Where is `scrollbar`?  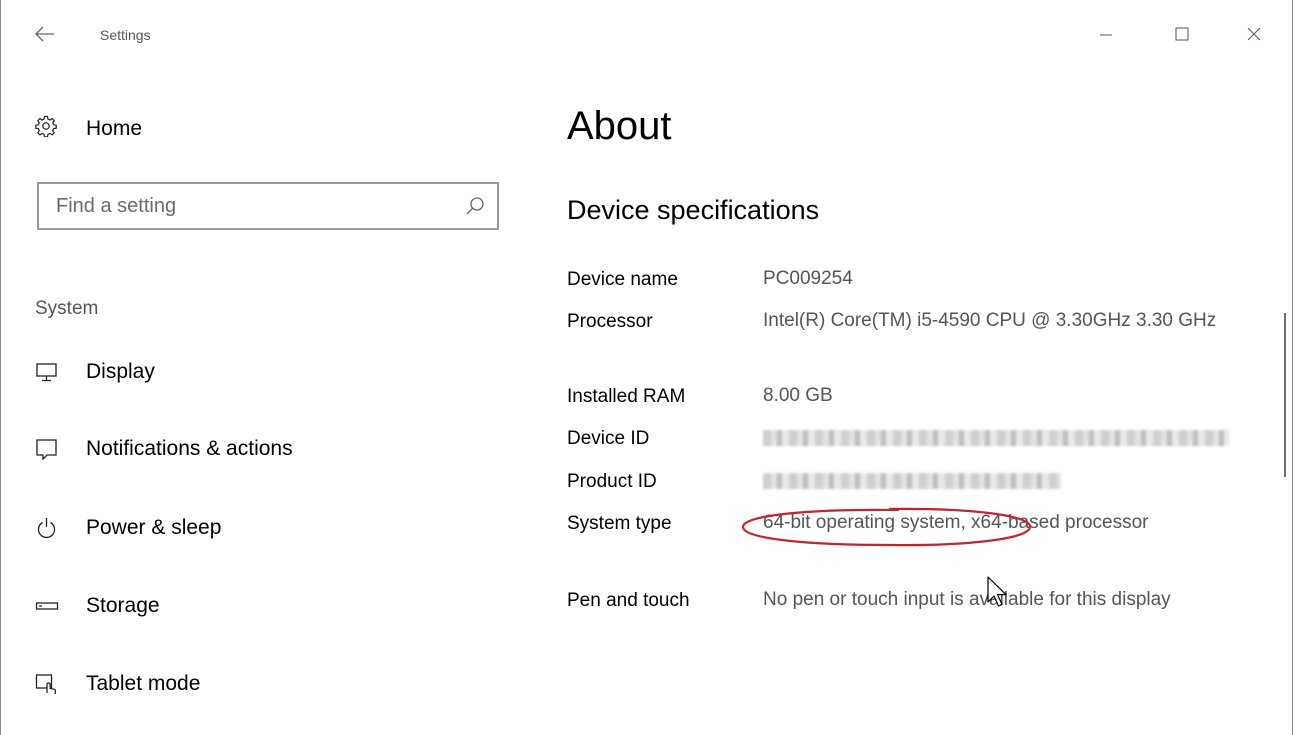
scrollbar is located at coordinates (1285, 395).